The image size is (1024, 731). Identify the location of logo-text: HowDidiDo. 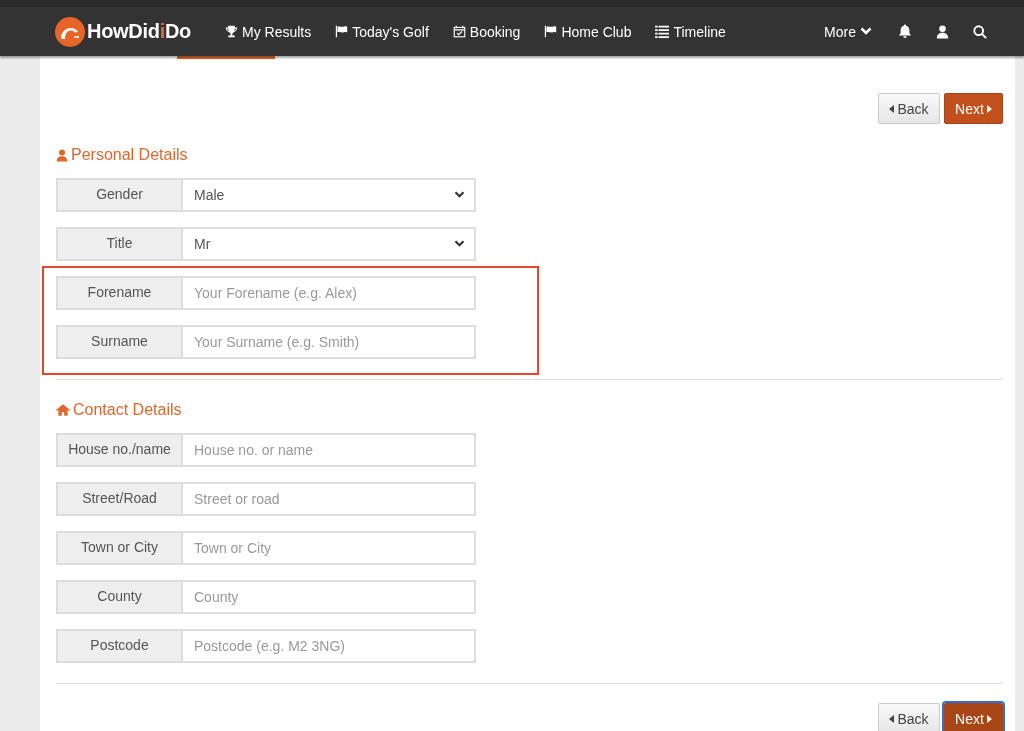
(139, 31).